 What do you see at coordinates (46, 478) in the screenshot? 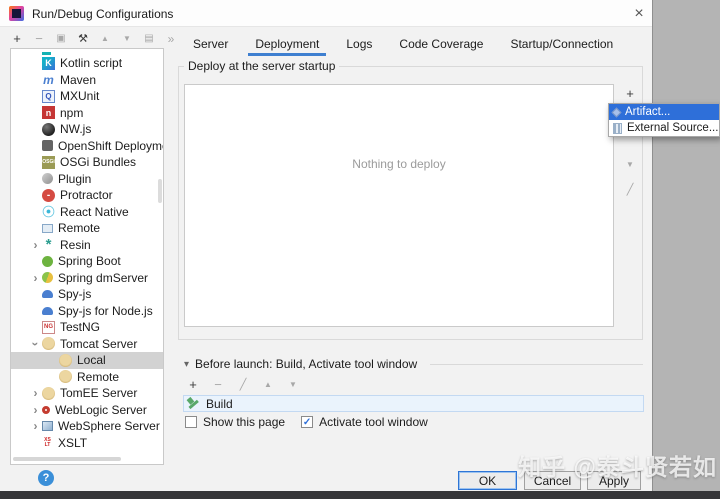
I see `help-button: ?` at bounding box center [46, 478].